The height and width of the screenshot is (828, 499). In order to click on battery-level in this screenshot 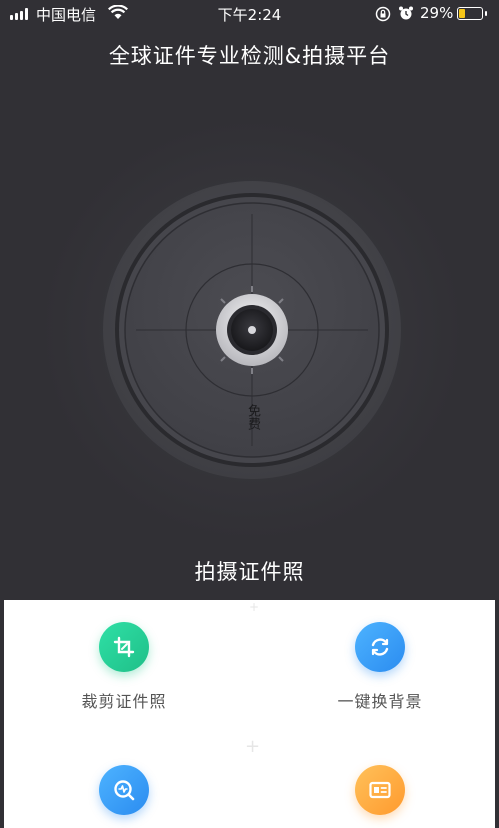, I will do `click(462, 13)`.